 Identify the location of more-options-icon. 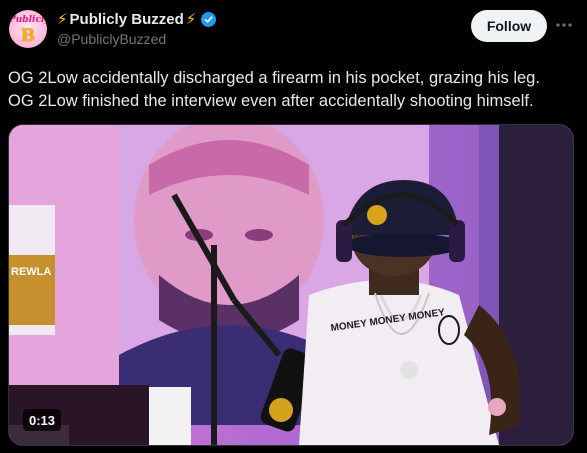
(564, 25).